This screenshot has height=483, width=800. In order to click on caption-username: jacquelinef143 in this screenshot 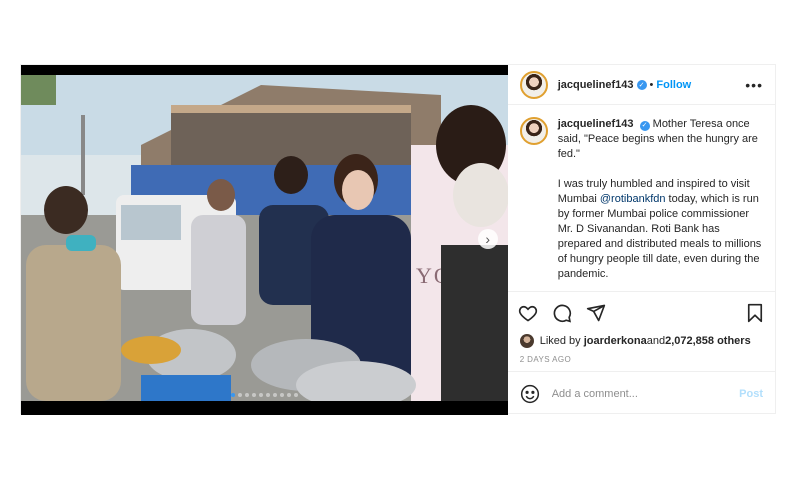, I will do `click(596, 124)`.